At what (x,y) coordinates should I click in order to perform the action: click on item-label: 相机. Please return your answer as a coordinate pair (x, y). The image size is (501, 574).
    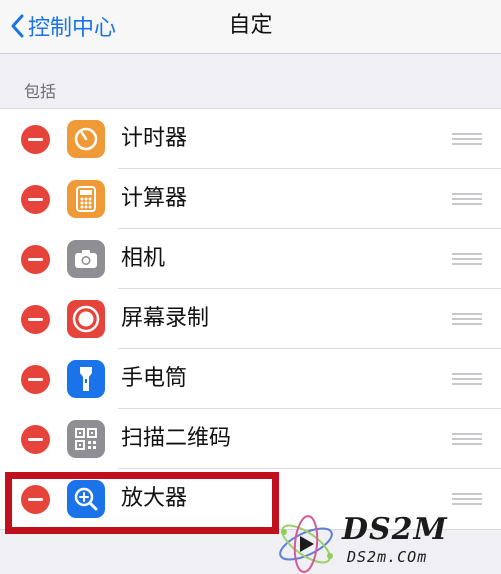
    Looking at the image, I should click on (143, 258).